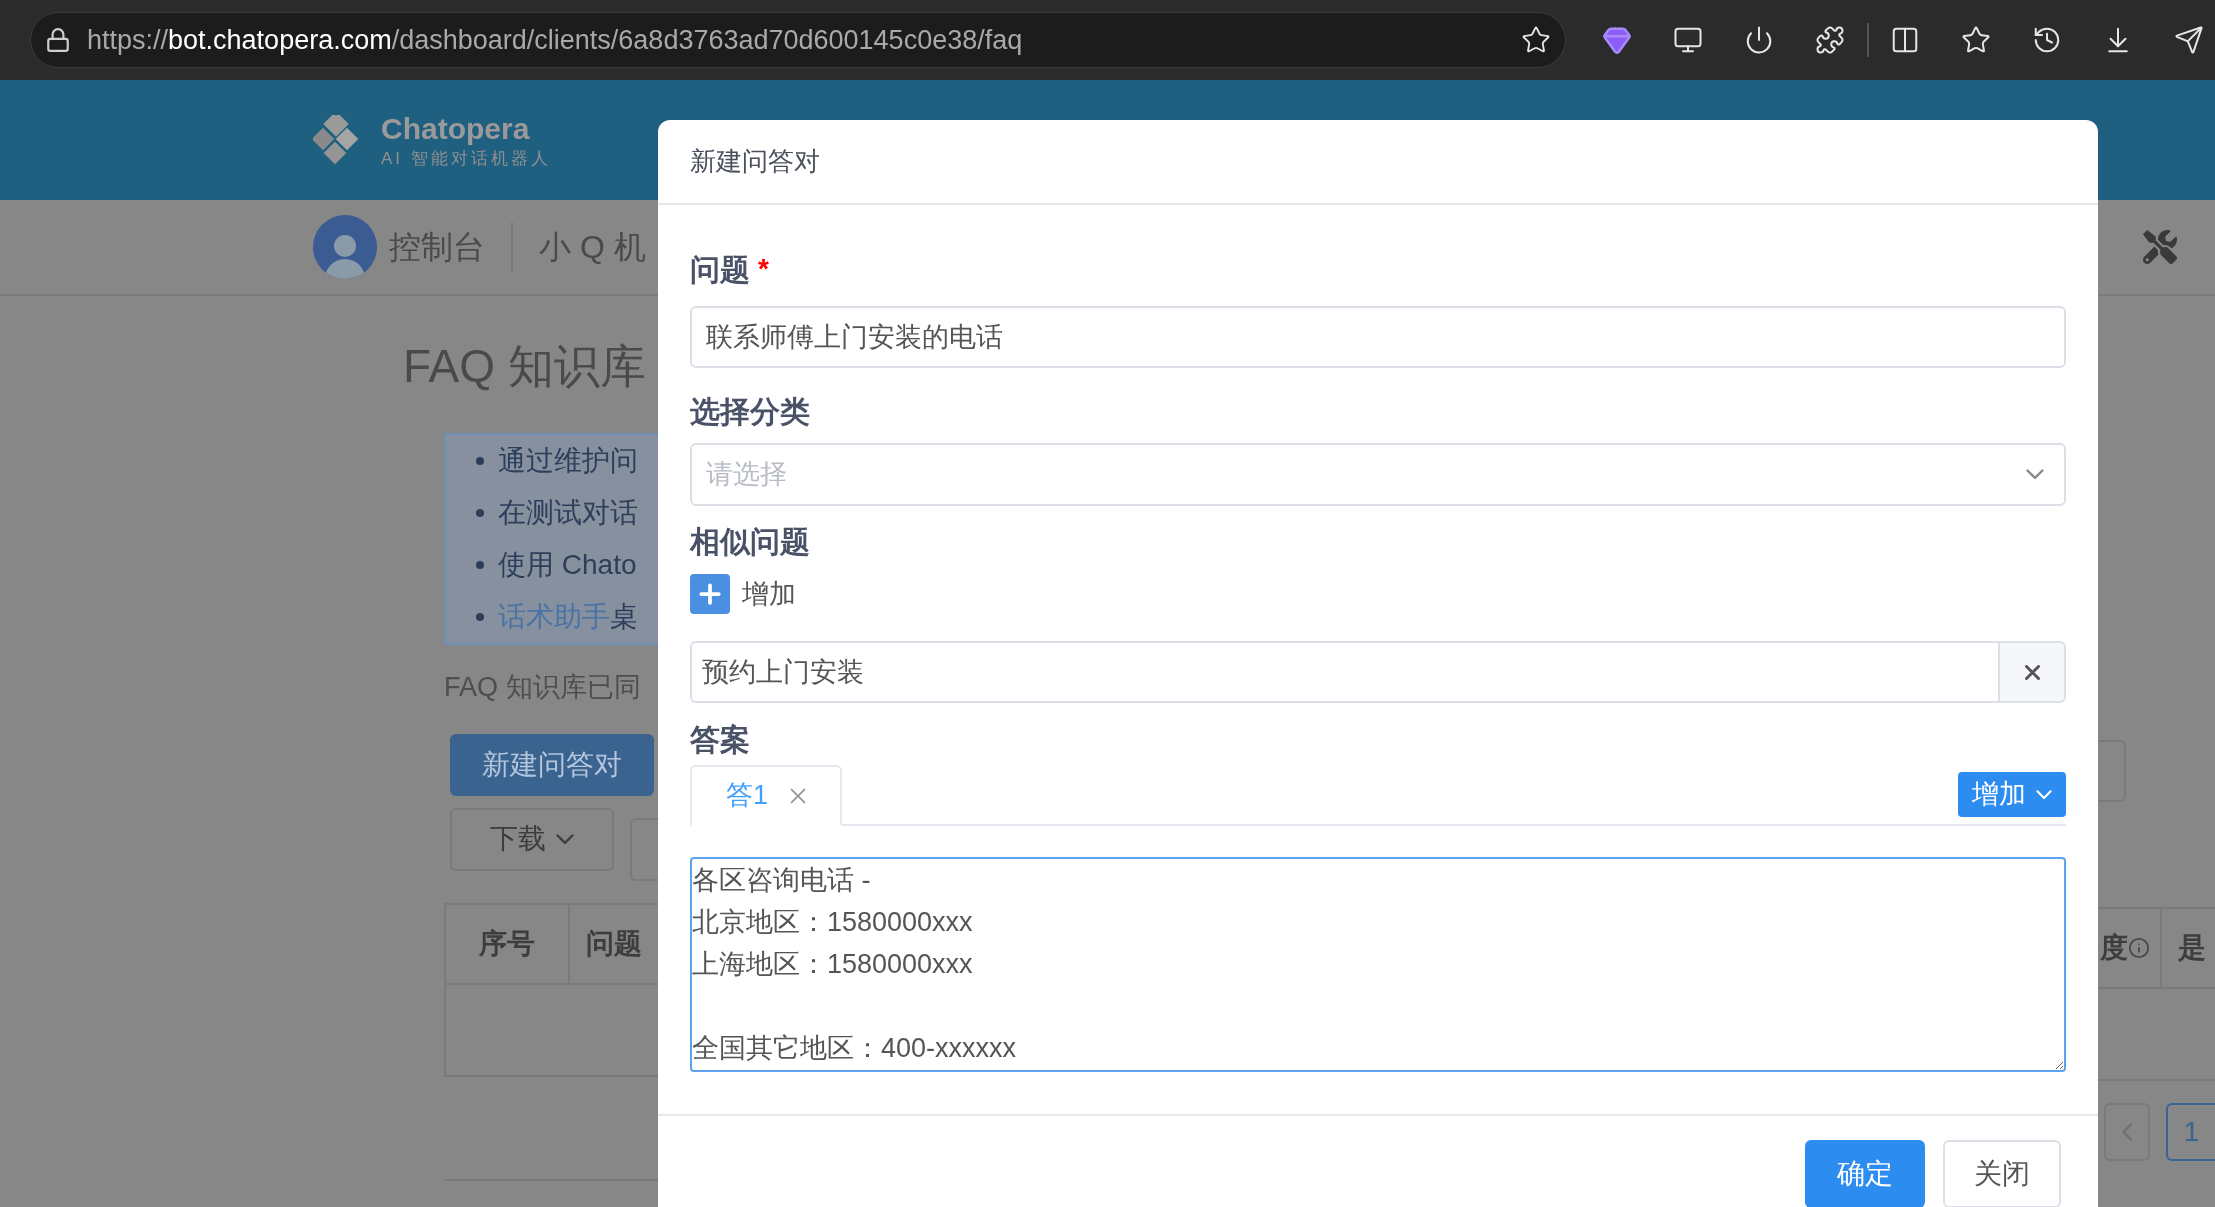 The width and height of the screenshot is (2215, 1207). Describe the element at coordinates (2192, 948) in the screenshot. I see `column-header: 是` at that location.